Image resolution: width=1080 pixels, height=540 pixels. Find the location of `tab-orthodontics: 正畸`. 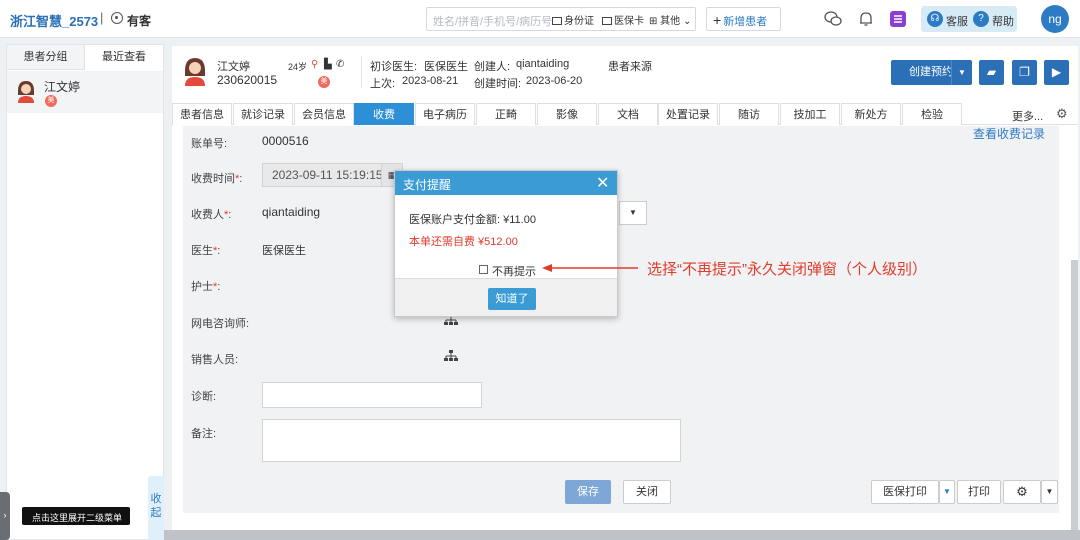

tab-orthodontics: 正畸 is located at coordinates (506, 114).